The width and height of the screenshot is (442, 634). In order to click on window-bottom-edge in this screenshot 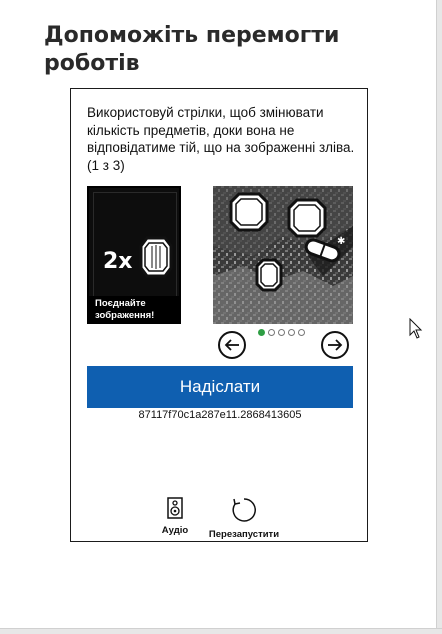, I will do `click(221, 631)`.